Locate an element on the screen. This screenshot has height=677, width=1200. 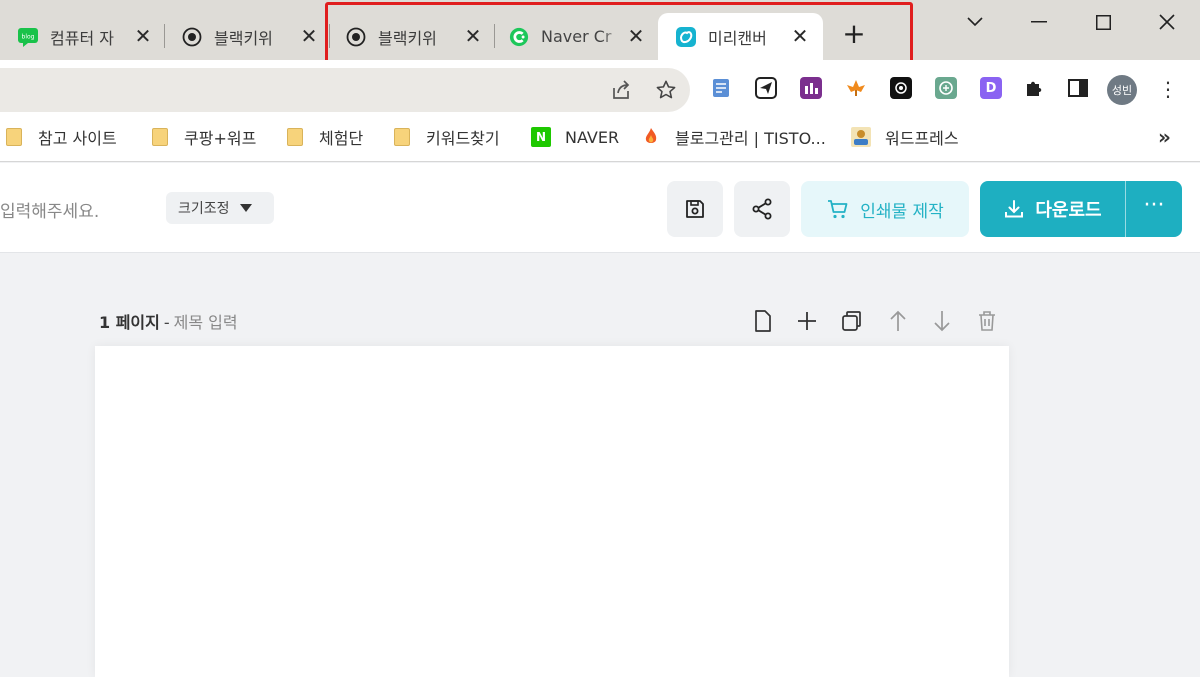
chatgpt-icon is located at coordinates (946, 88).